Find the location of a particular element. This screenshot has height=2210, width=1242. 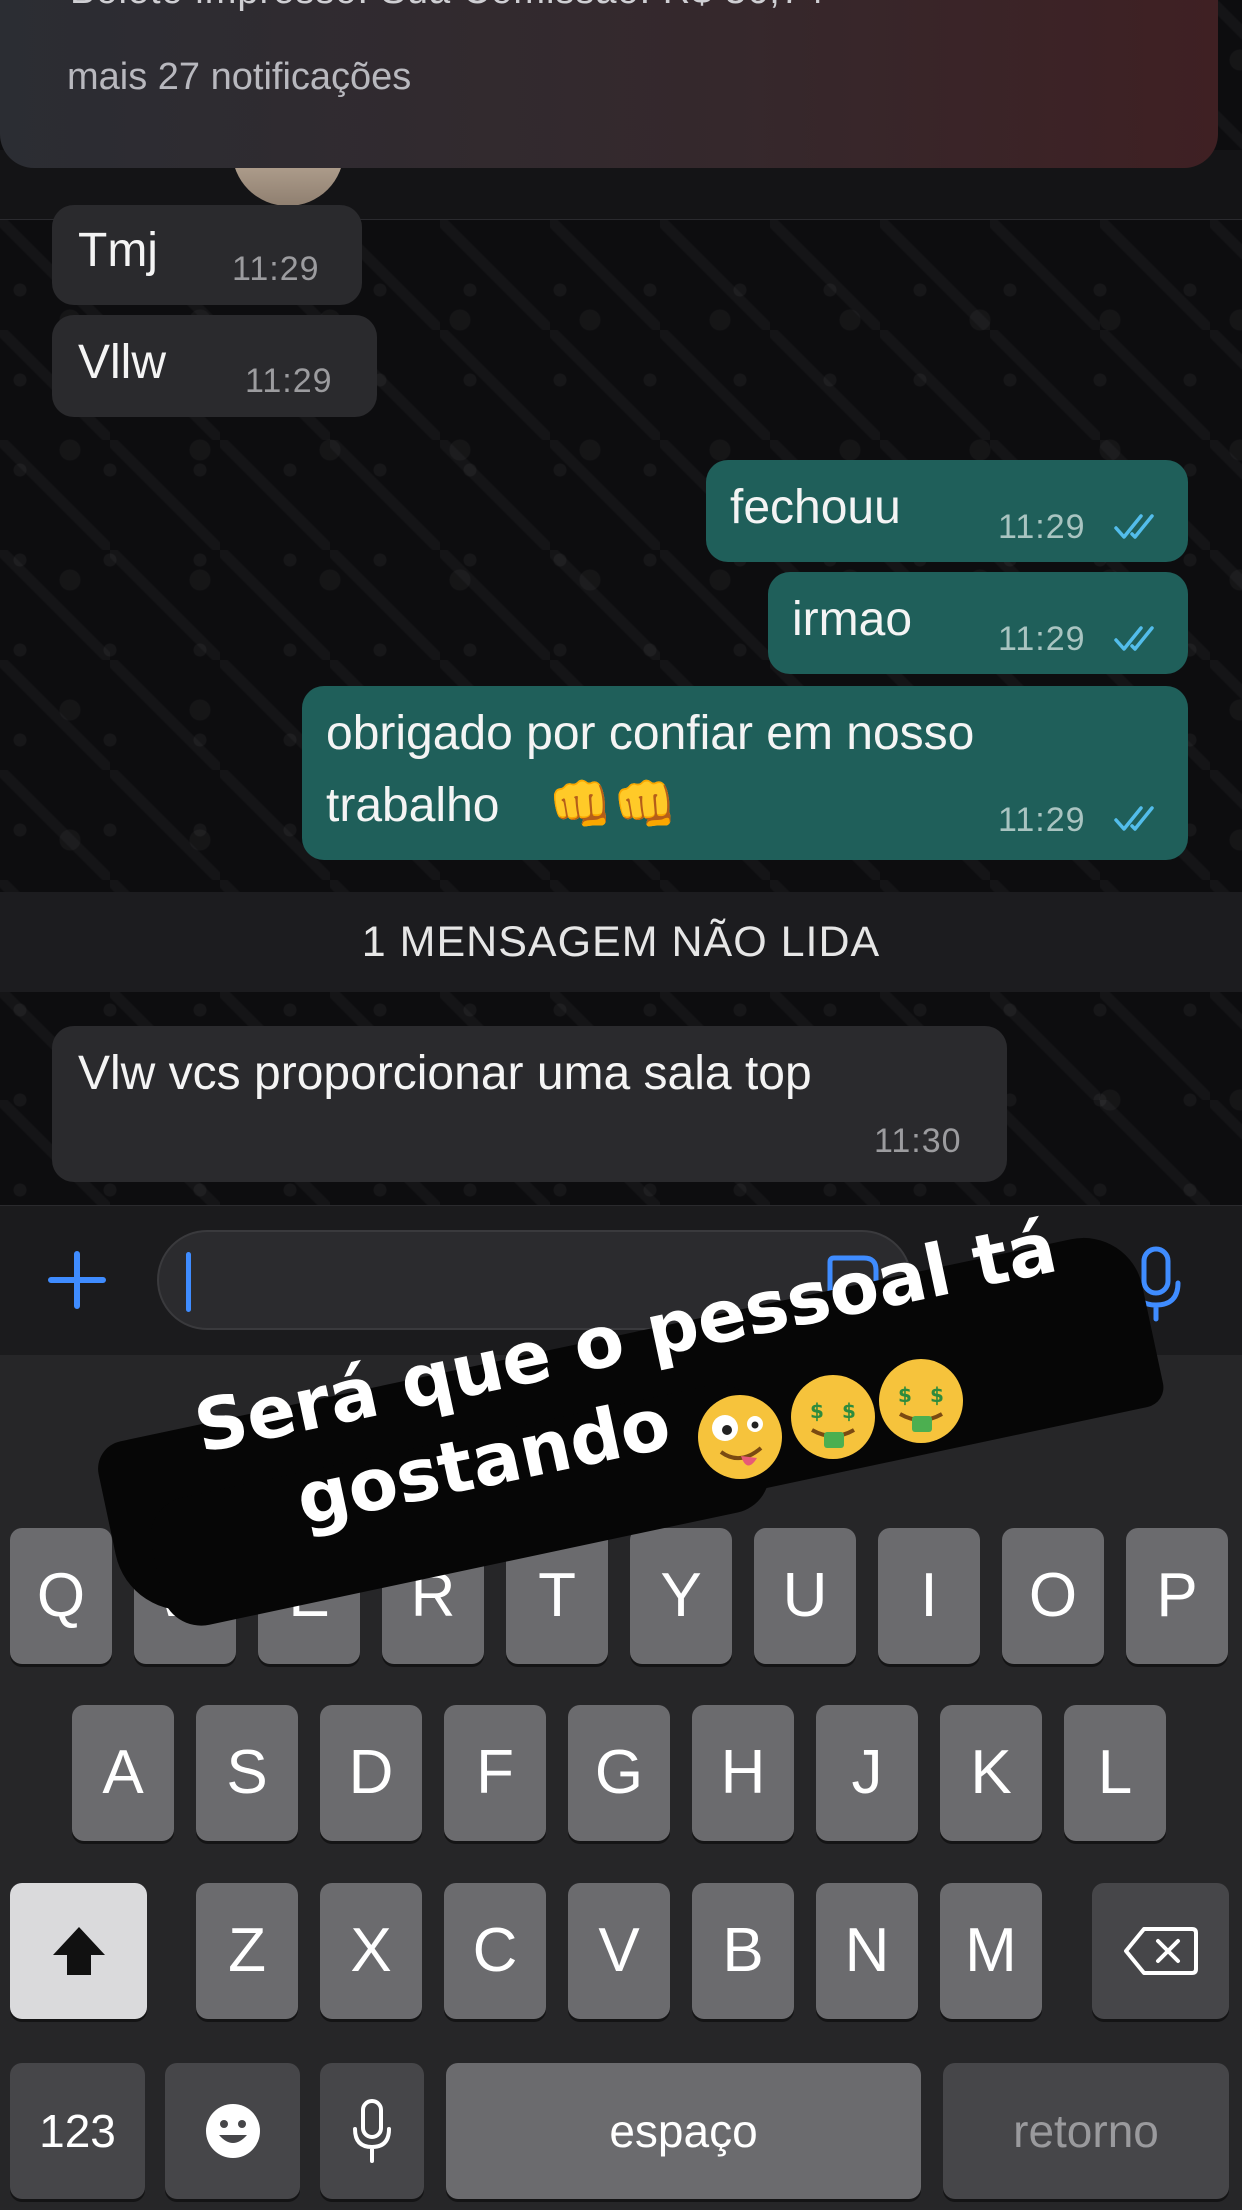

key-d: D is located at coordinates (371, 1773).